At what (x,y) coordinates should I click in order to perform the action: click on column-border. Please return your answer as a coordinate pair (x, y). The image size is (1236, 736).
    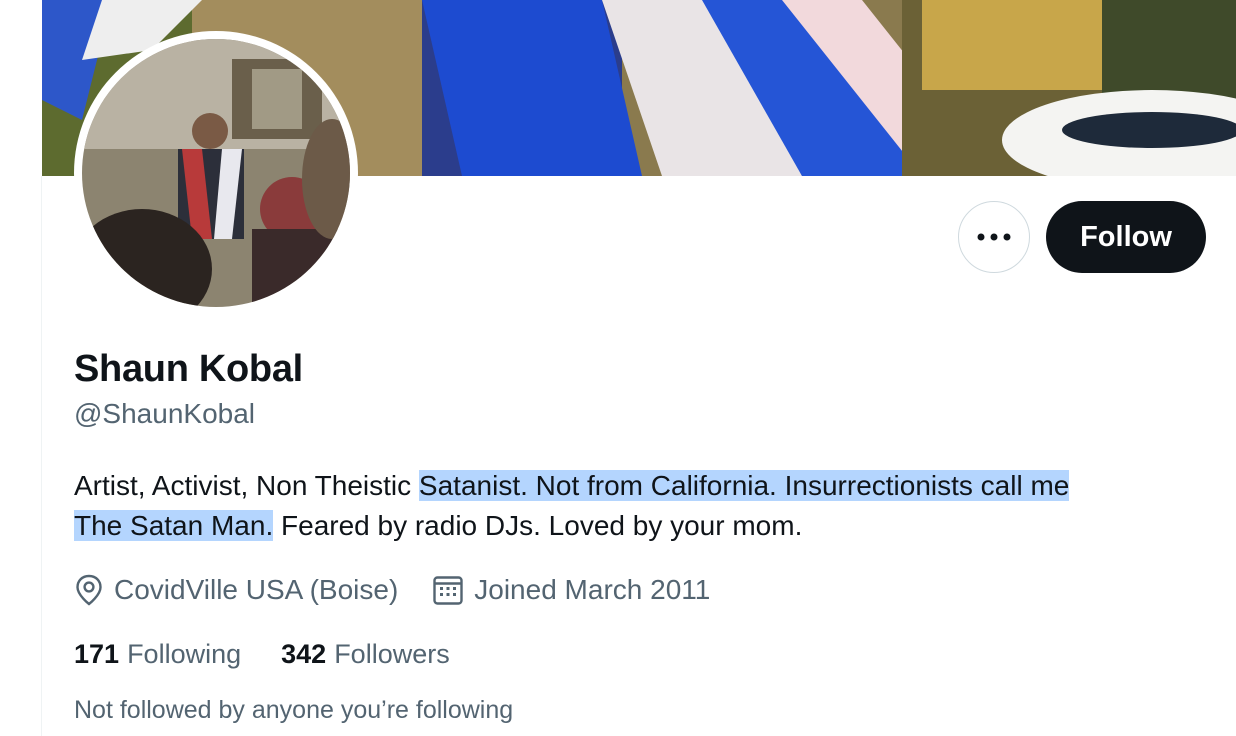
    Looking at the image, I should click on (41, 456).